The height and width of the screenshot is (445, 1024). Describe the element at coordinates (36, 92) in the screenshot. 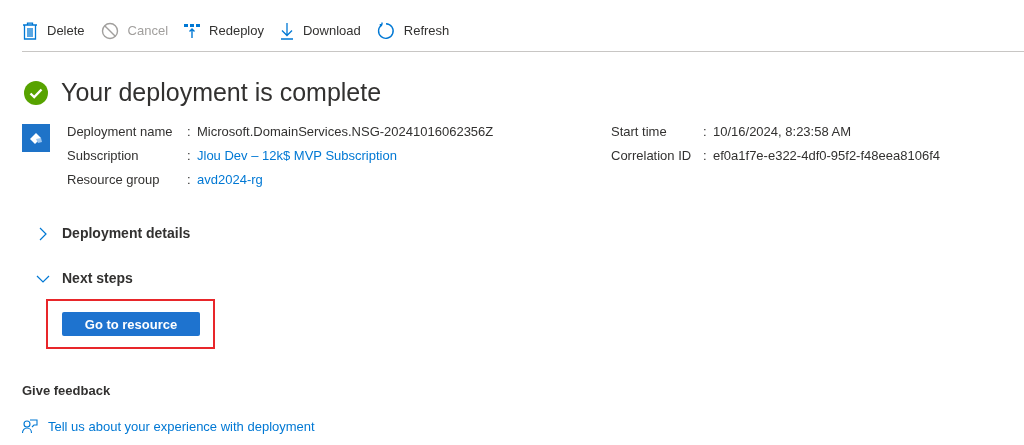

I see `success-check-icon` at that location.